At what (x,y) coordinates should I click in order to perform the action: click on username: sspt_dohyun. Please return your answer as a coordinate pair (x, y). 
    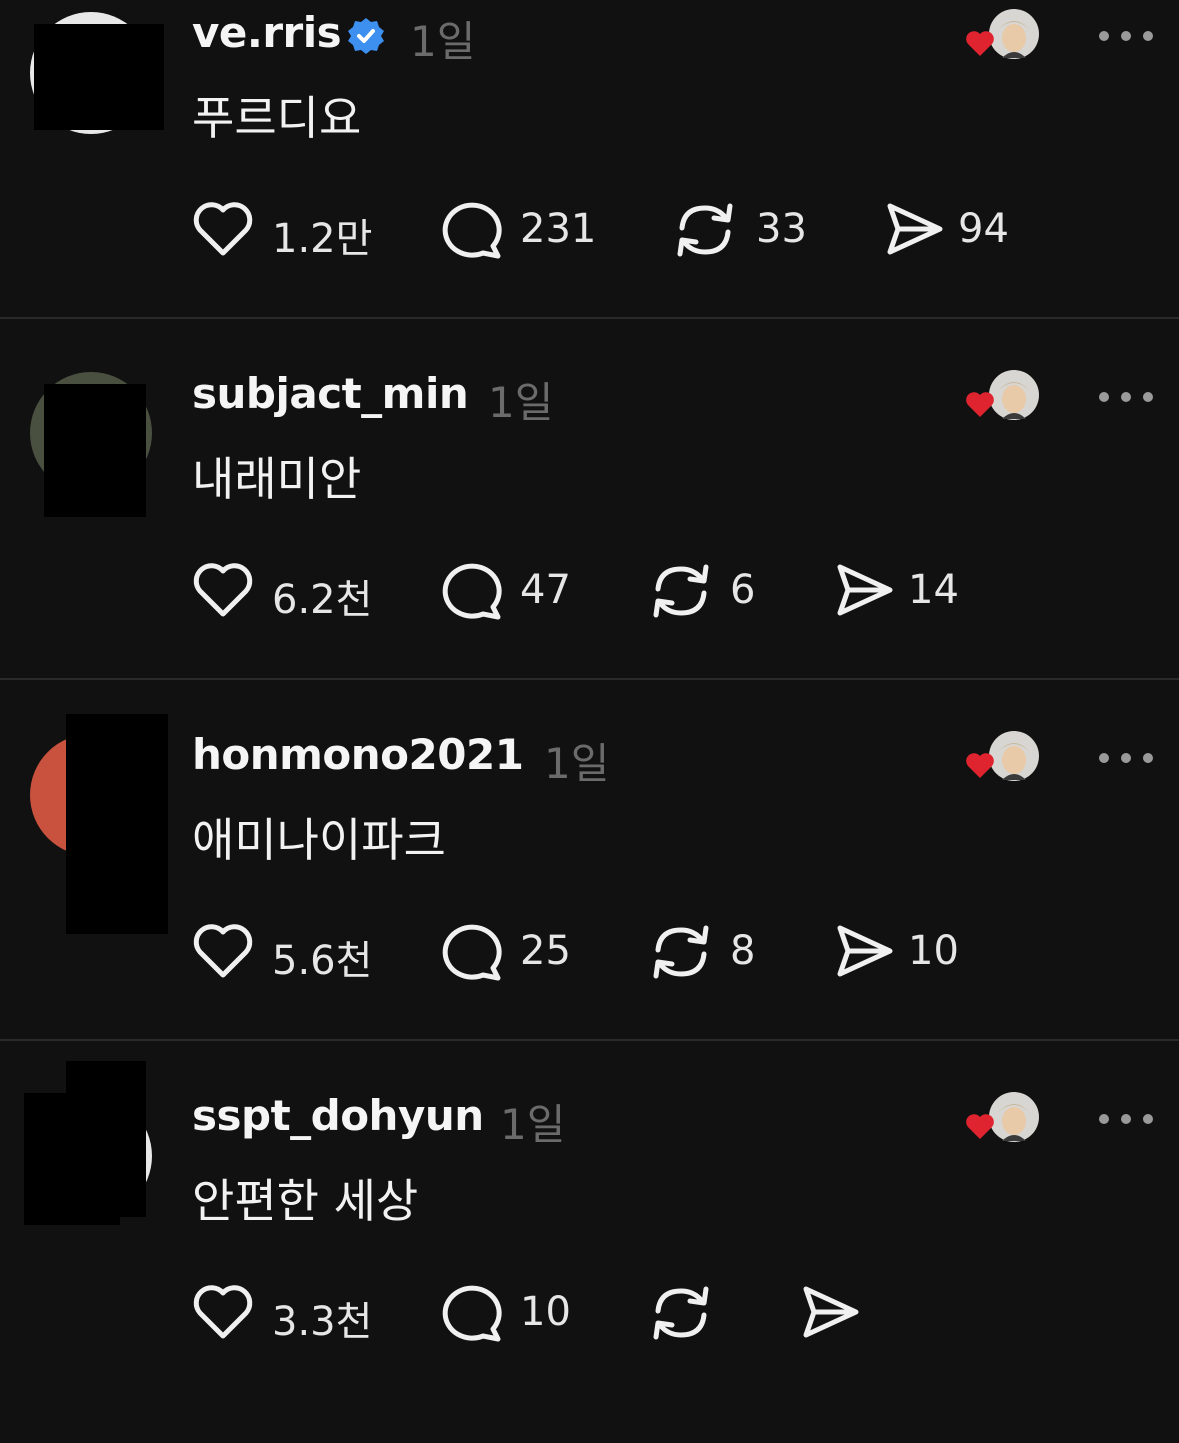
    Looking at the image, I should click on (338, 1115).